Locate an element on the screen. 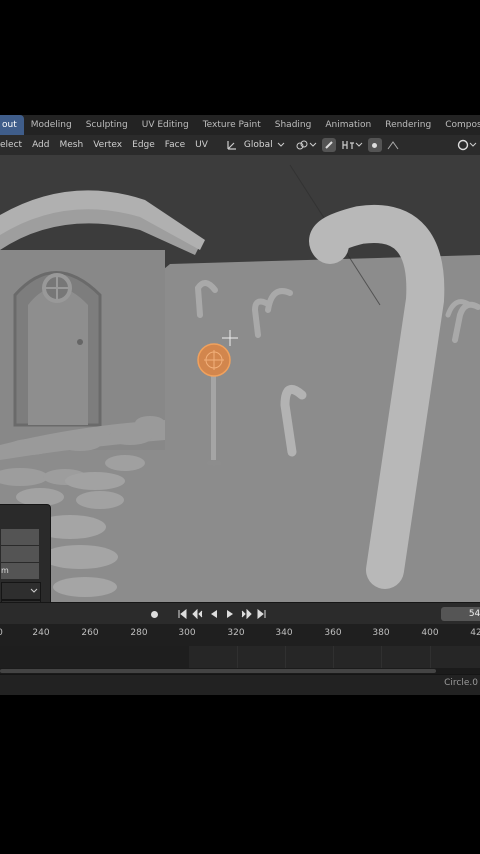 The width and height of the screenshot is (480, 854). falloff-dropdown is located at coordinates (393, 145).